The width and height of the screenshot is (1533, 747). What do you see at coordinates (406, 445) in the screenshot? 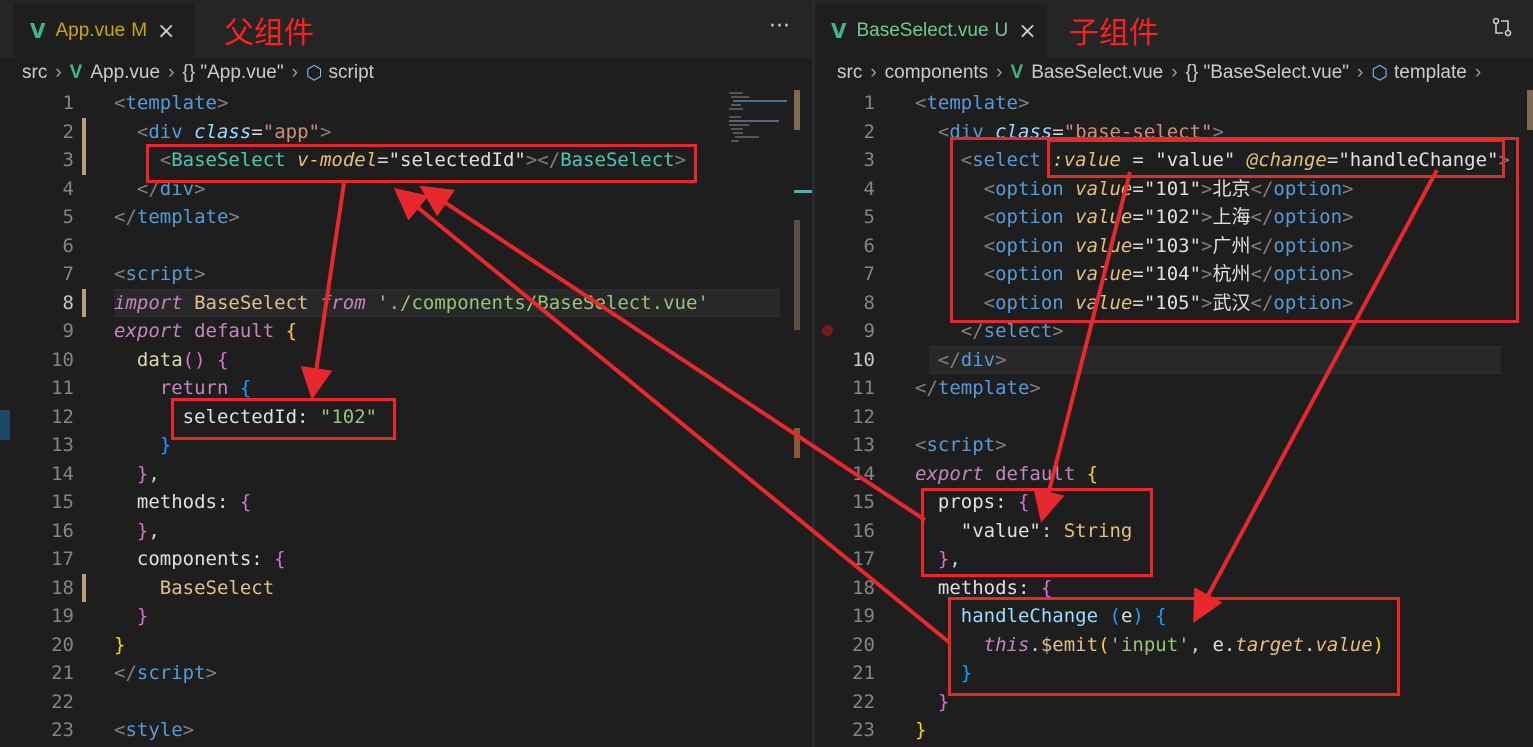
I see `code-line: 13 }` at bounding box center [406, 445].